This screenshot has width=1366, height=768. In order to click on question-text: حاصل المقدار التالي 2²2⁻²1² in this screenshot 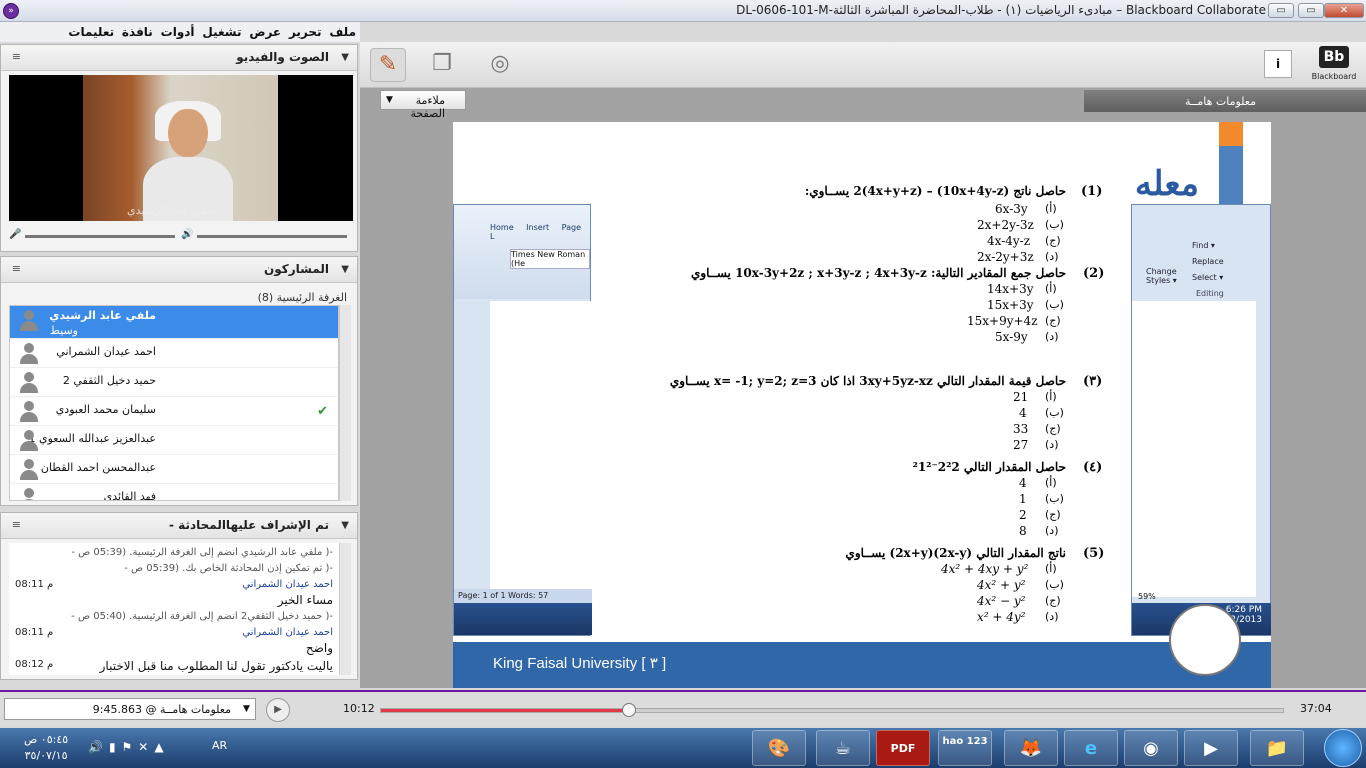, I will do `click(989, 467)`.